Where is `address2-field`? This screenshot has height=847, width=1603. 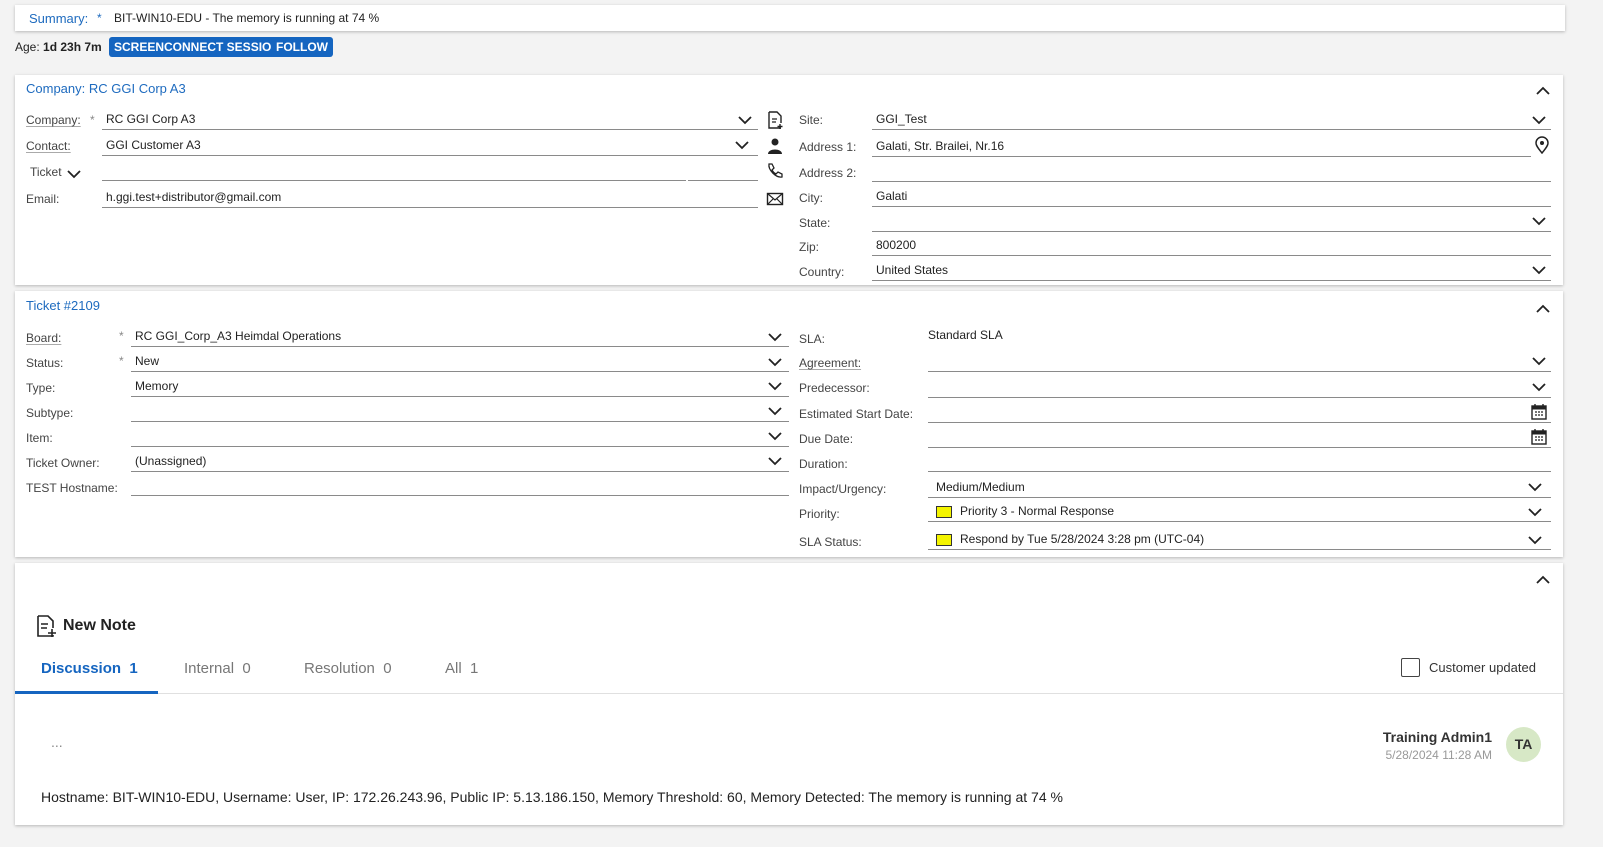
address2-field is located at coordinates (1211, 171).